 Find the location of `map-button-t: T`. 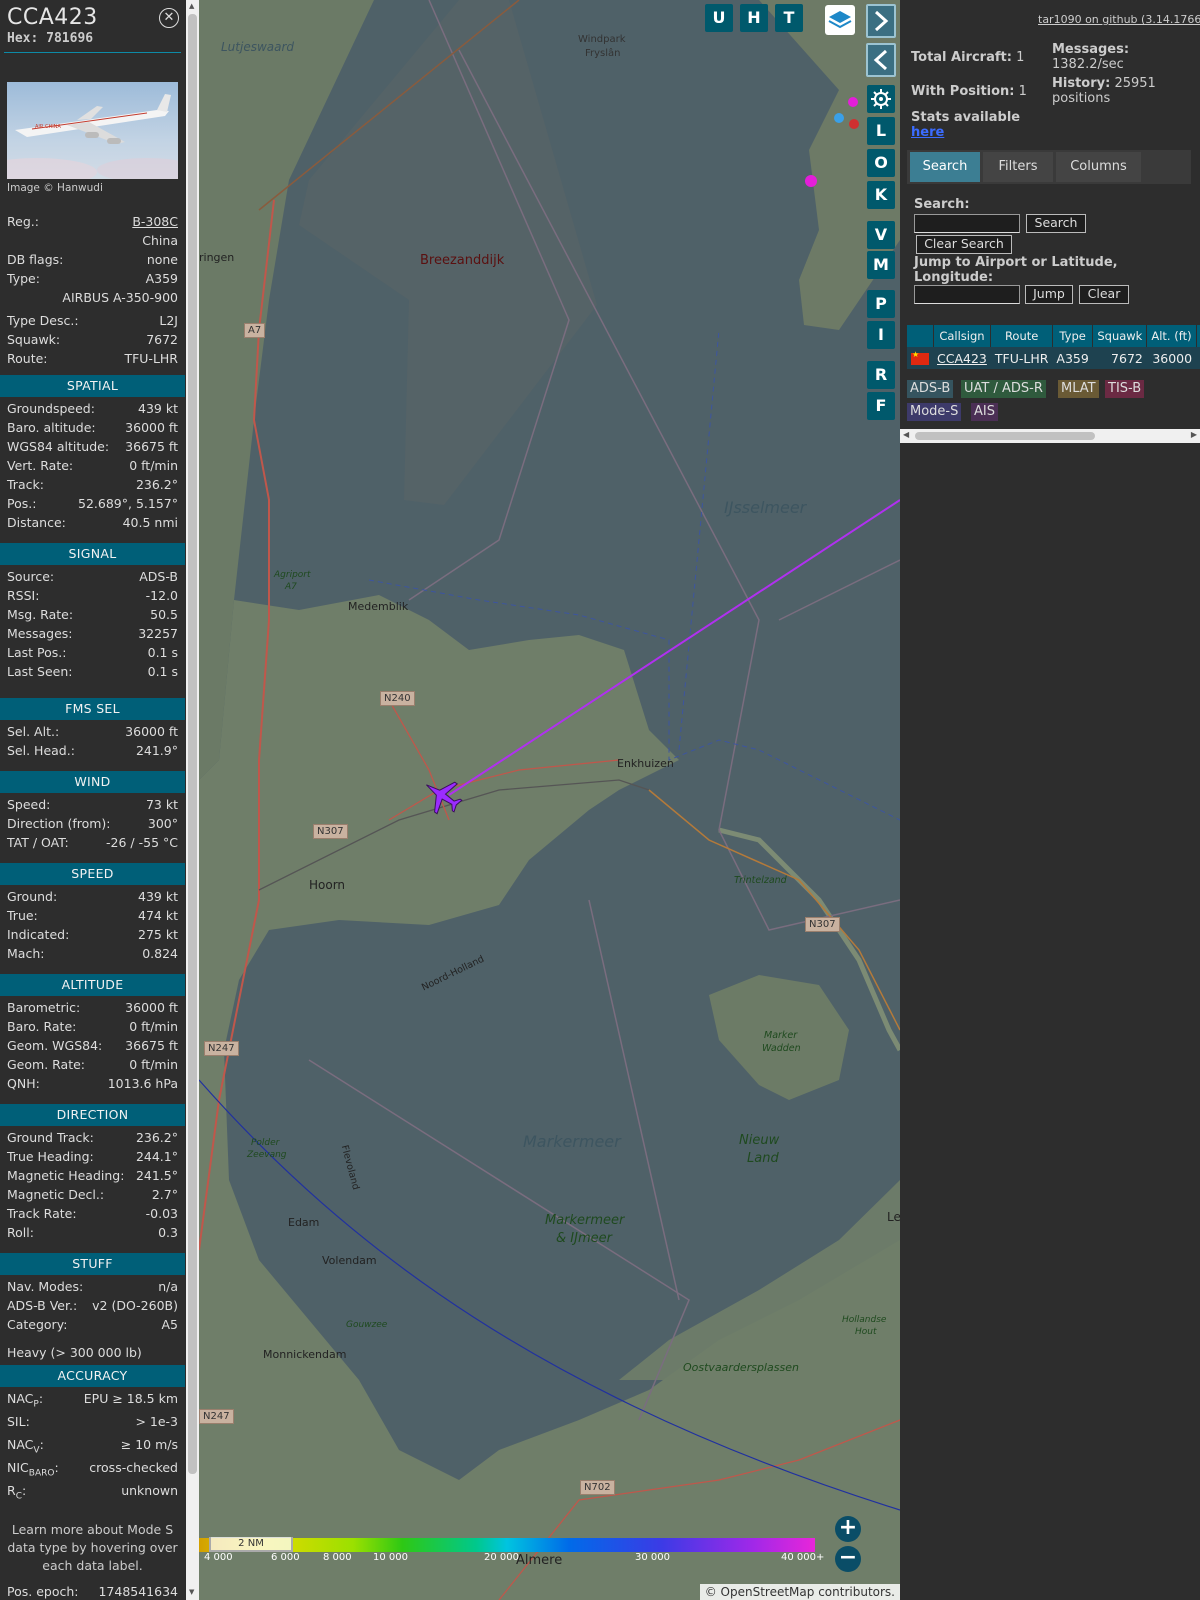

map-button-t: T is located at coordinates (789, 18).